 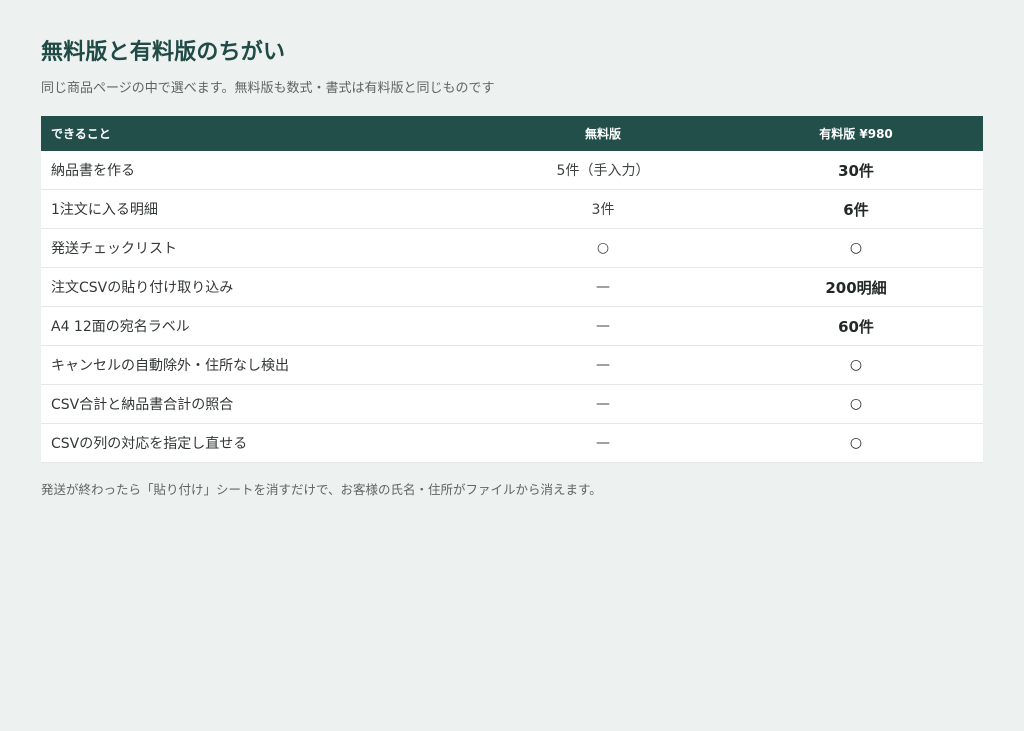 I want to click on row-feature: A4 12面の宛名ラベル, so click(x=259, y=326).